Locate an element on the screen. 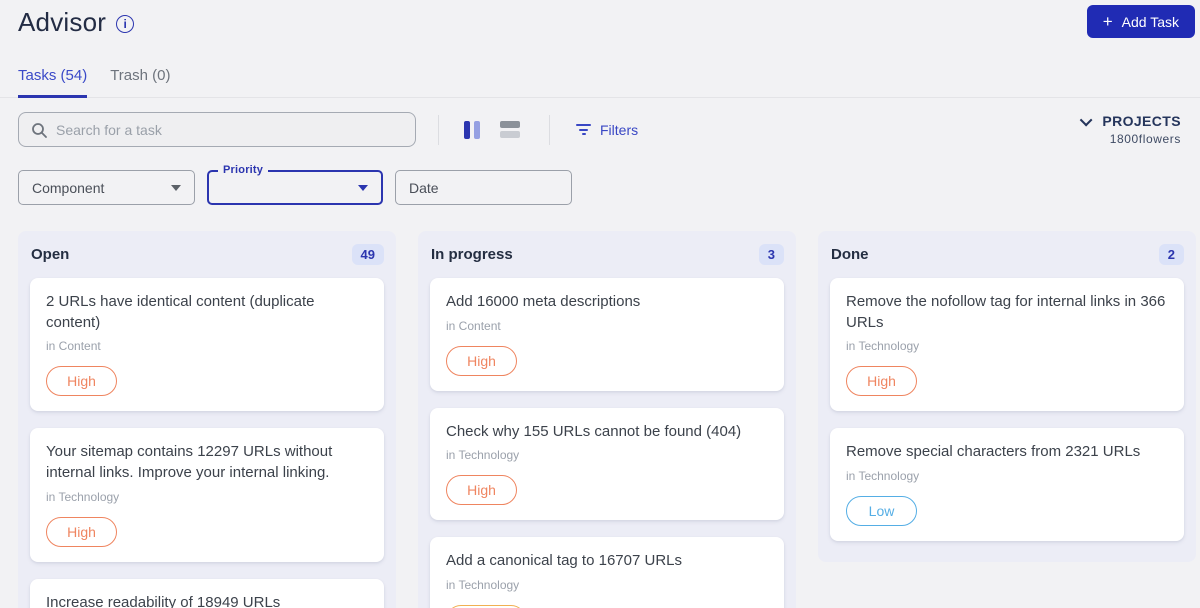 The width and height of the screenshot is (1200, 608). date-select: Date is located at coordinates (483, 187).